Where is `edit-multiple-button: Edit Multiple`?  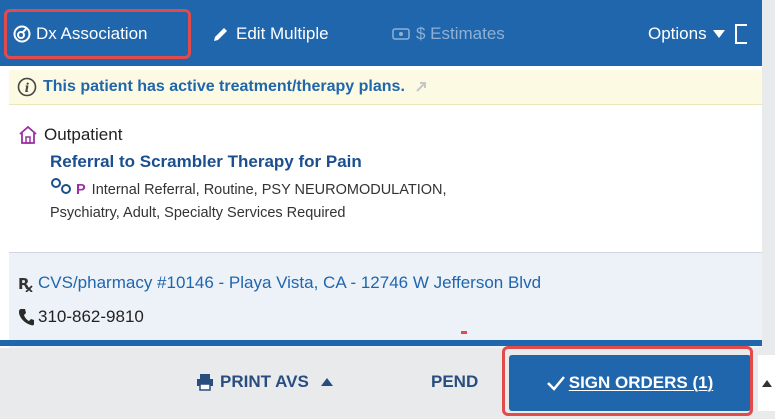 edit-multiple-button: Edit Multiple is located at coordinates (270, 34).